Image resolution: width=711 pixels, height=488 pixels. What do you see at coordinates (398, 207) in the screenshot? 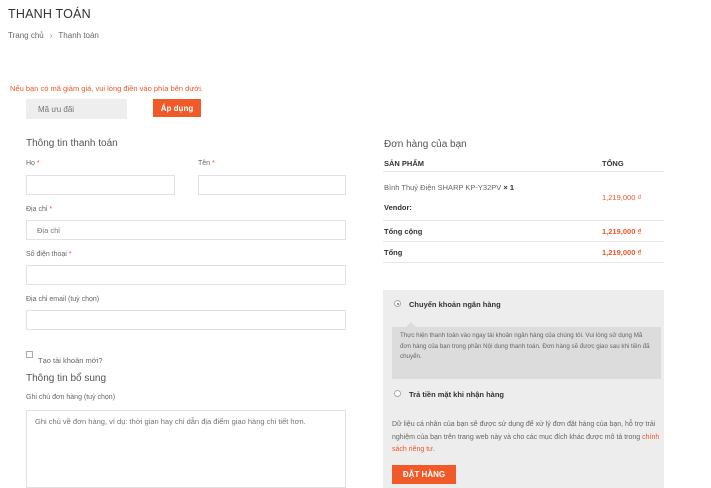
I see `order-item-vendor: Vendor:` at bounding box center [398, 207].